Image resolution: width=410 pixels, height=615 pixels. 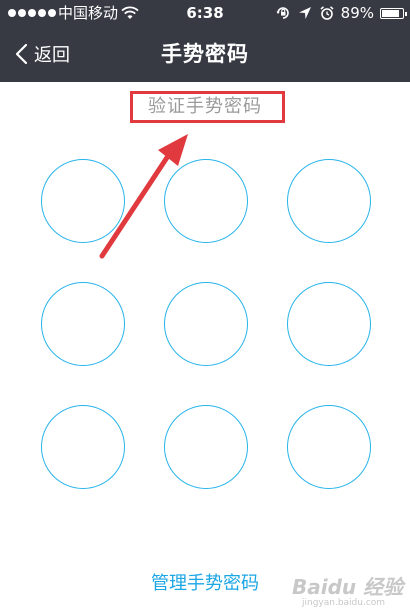 I want to click on status-right: 89%, so click(x=341, y=13).